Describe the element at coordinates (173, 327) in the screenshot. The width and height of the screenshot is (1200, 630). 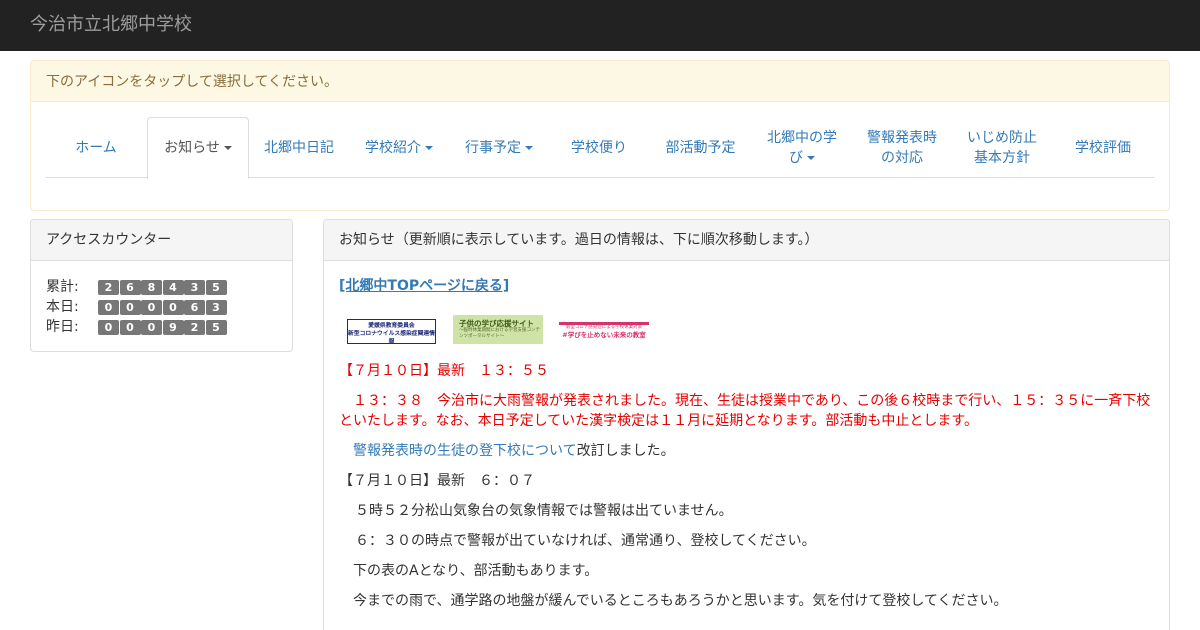
I see `counter-digit: 9` at that location.